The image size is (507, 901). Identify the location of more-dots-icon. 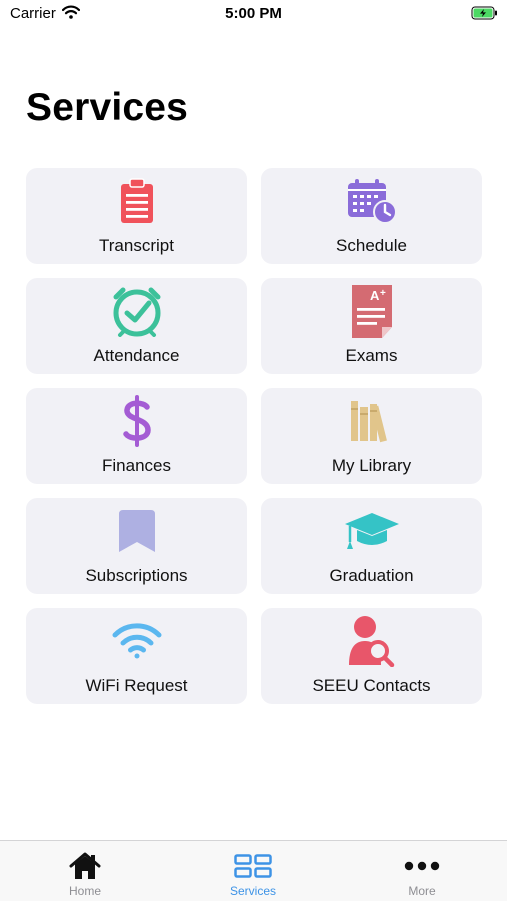
(422, 866).